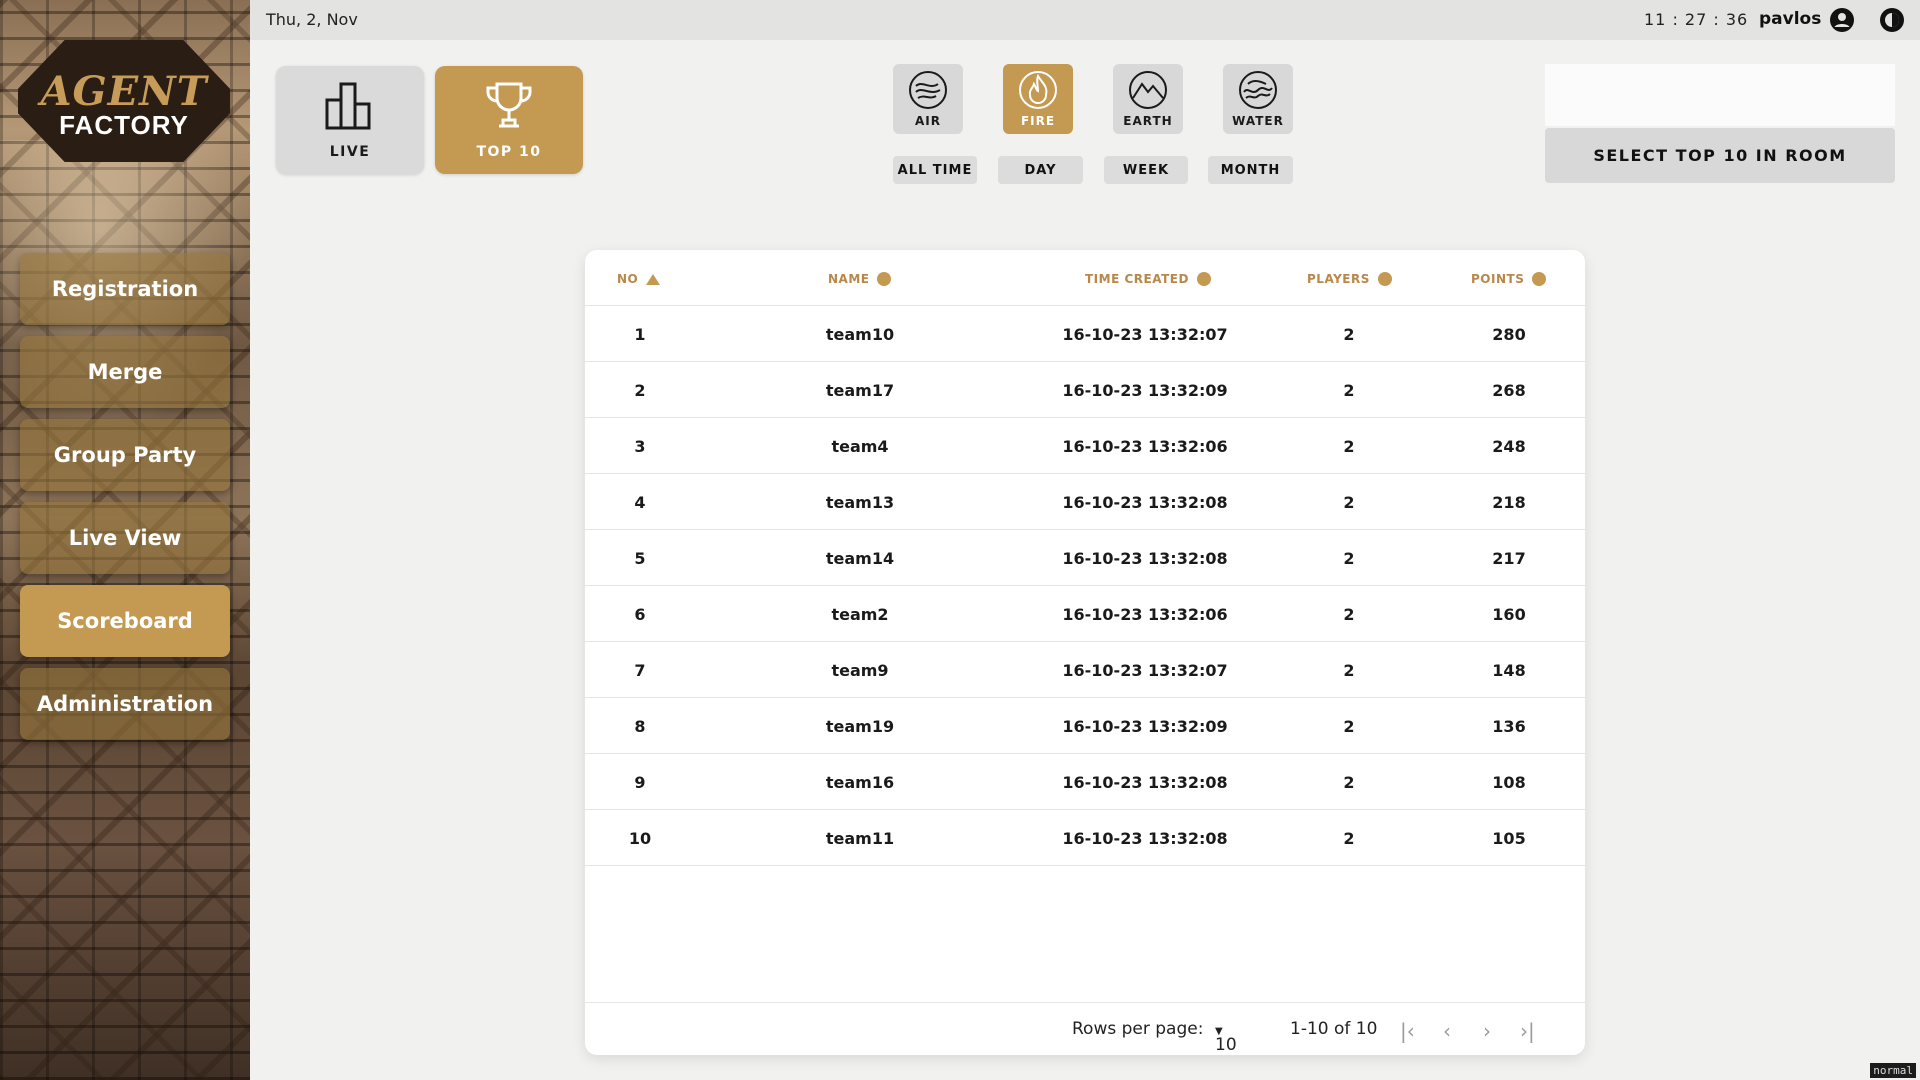 The image size is (1920, 1080). Describe the element at coordinates (640, 558) in the screenshot. I see `cell-no: 5` at that location.